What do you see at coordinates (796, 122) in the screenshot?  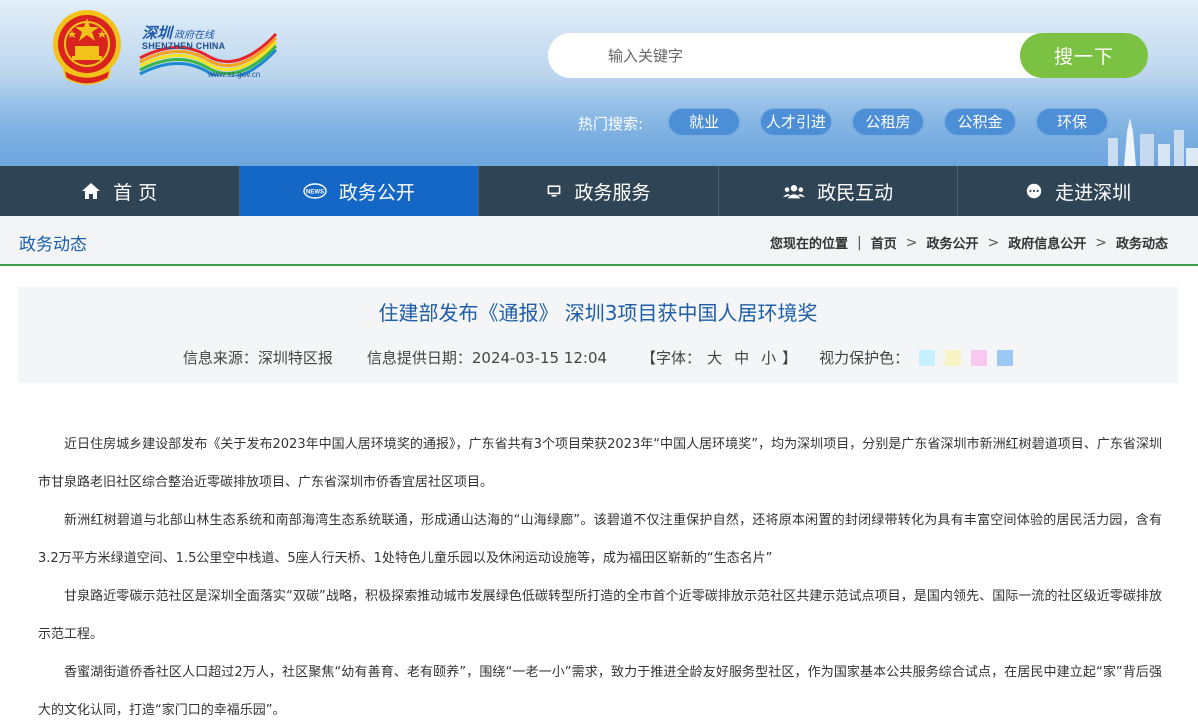 I see `hot-search-tag: 人才引进` at bounding box center [796, 122].